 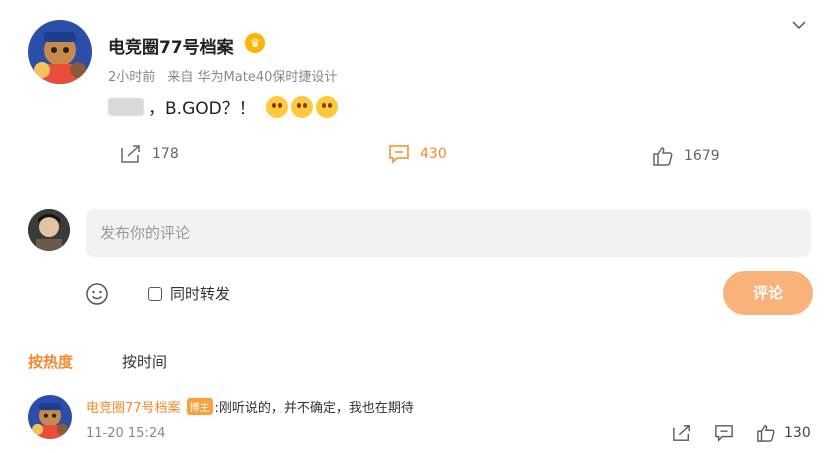 I want to click on like-button: 1679, so click(x=686, y=156).